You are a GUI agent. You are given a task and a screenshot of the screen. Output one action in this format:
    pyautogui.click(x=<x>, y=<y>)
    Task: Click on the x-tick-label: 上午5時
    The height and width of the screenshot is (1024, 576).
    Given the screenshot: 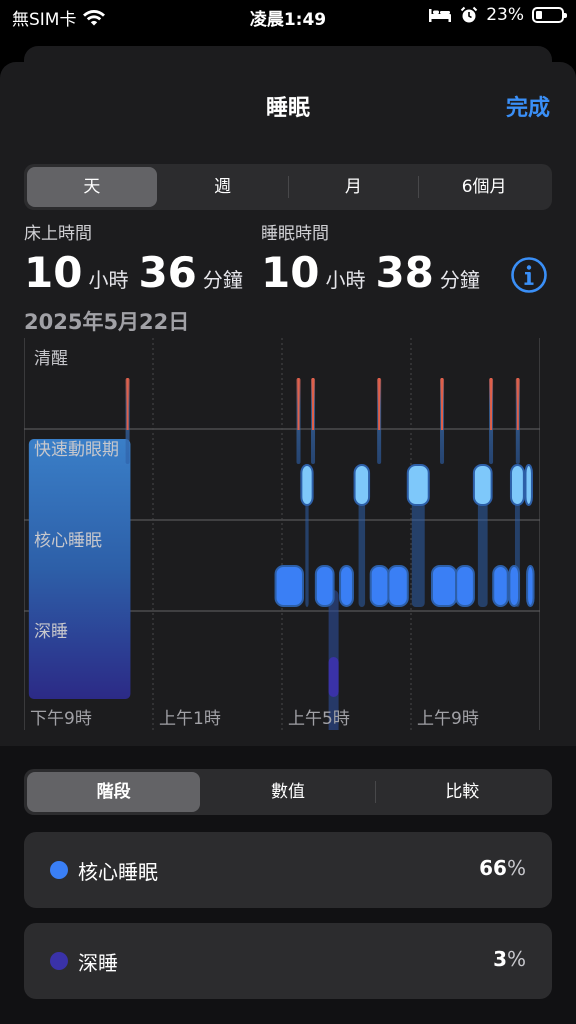 What is the action you would take?
    pyautogui.click(x=319, y=719)
    